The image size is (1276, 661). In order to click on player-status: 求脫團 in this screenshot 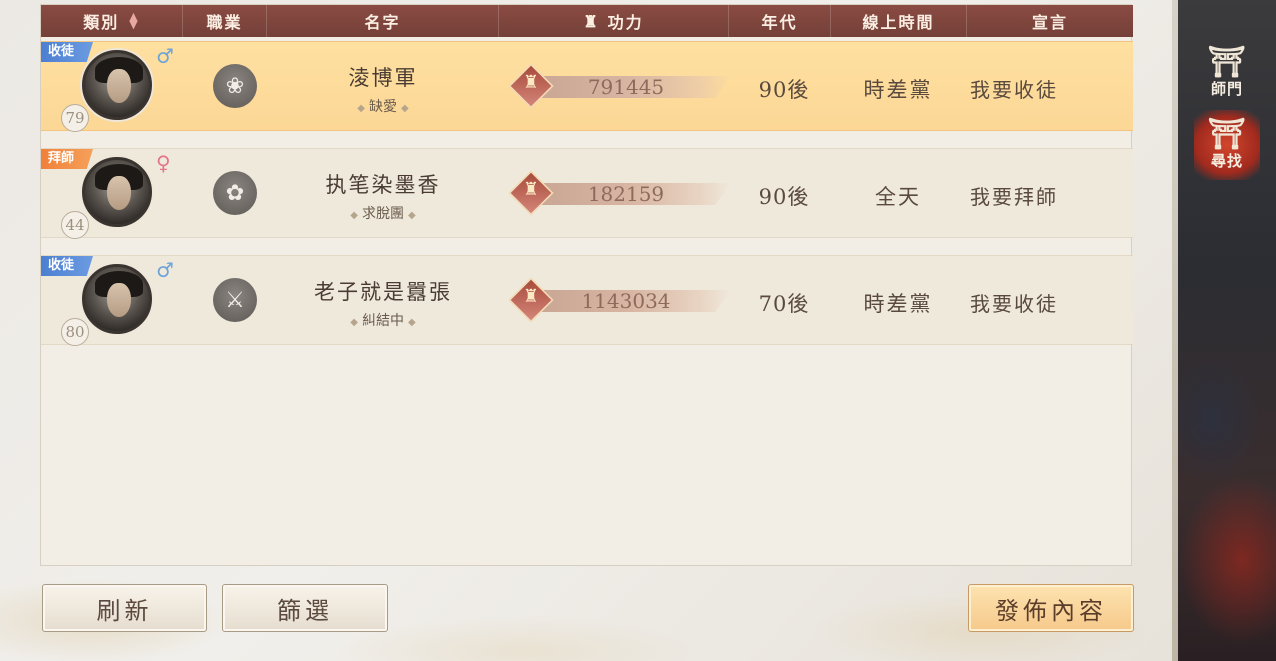, I will do `click(383, 214)`.